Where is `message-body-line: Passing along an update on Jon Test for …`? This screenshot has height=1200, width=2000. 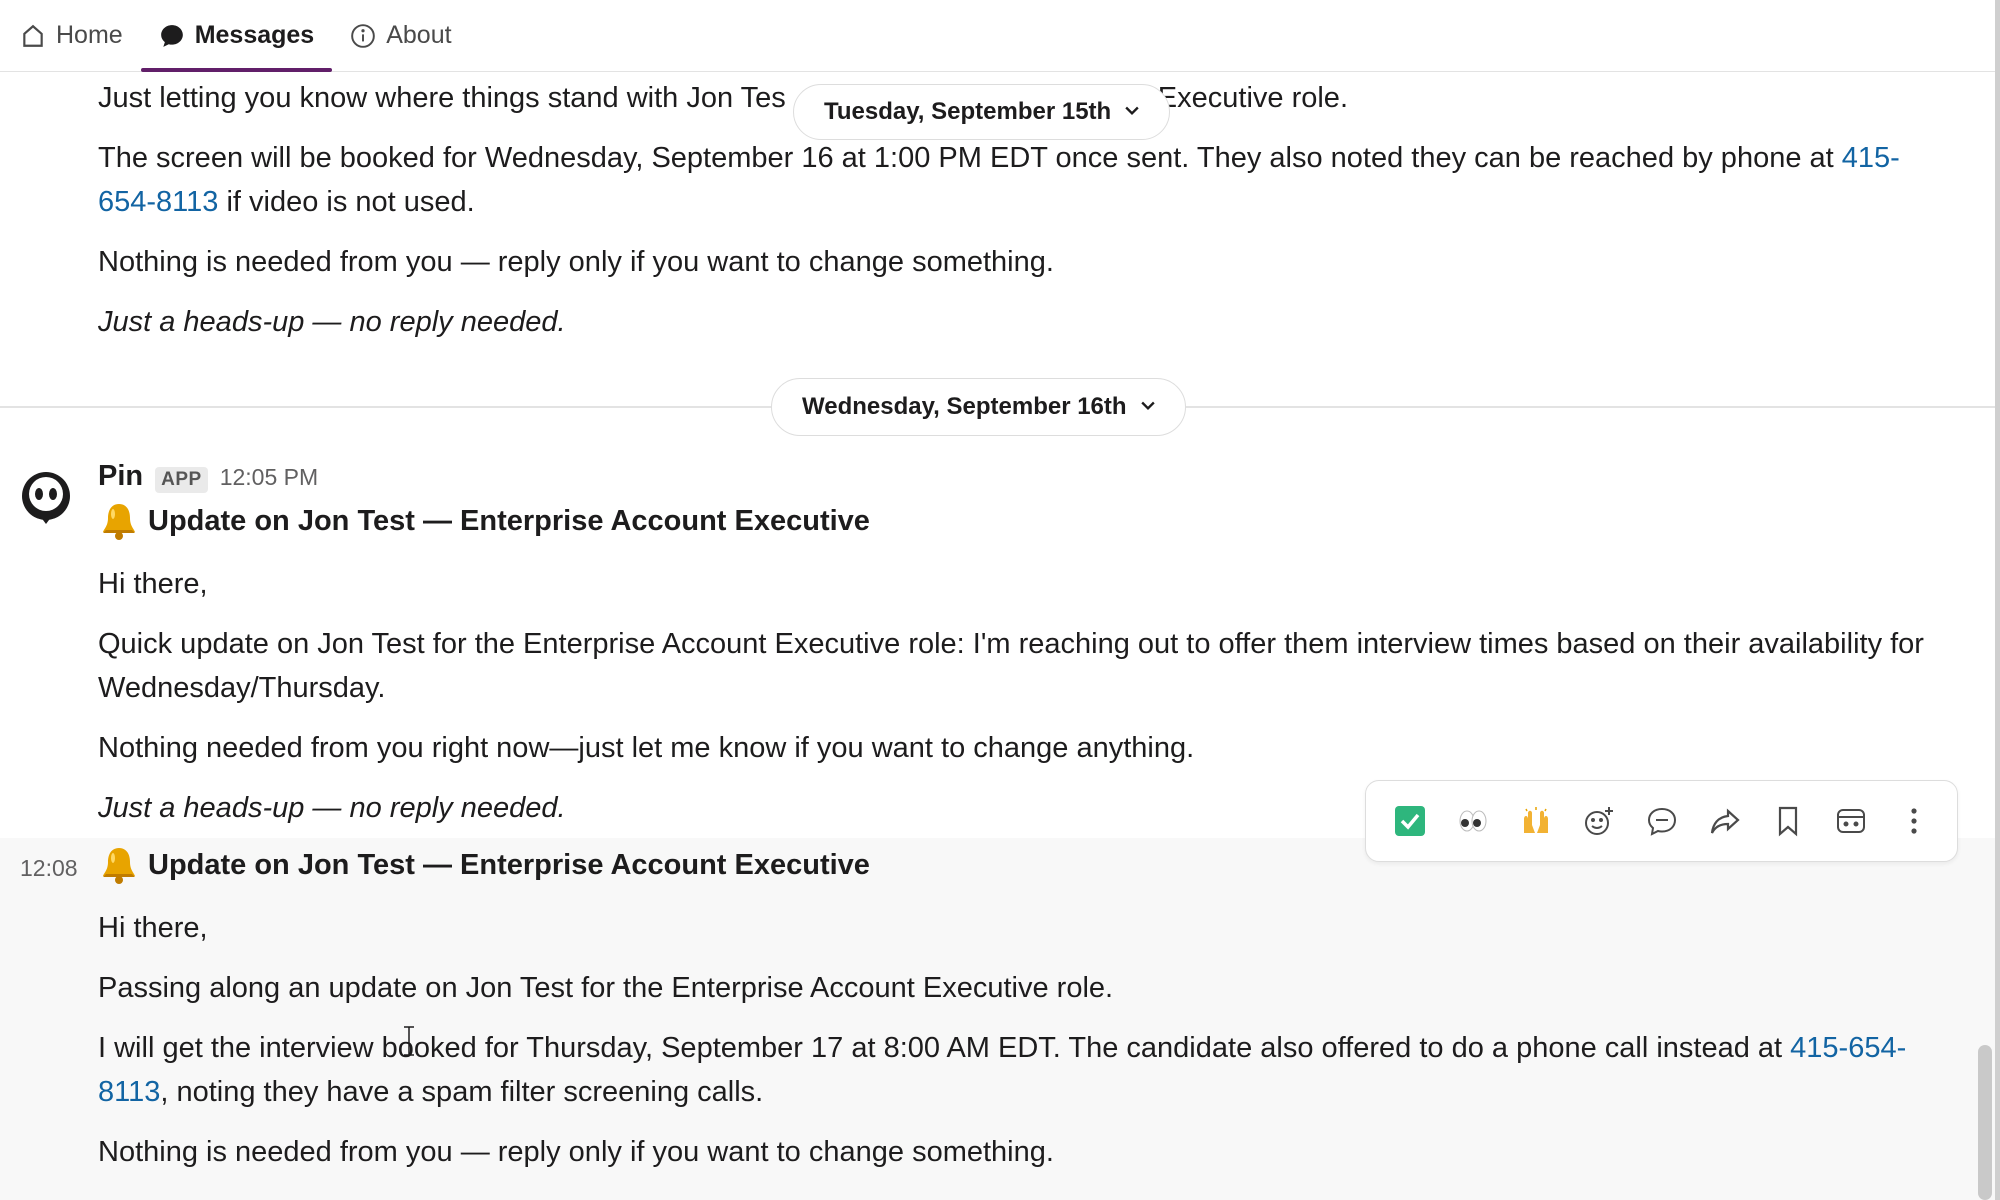
message-body-line: Passing along an update on Jon Test for … is located at coordinates (606, 988).